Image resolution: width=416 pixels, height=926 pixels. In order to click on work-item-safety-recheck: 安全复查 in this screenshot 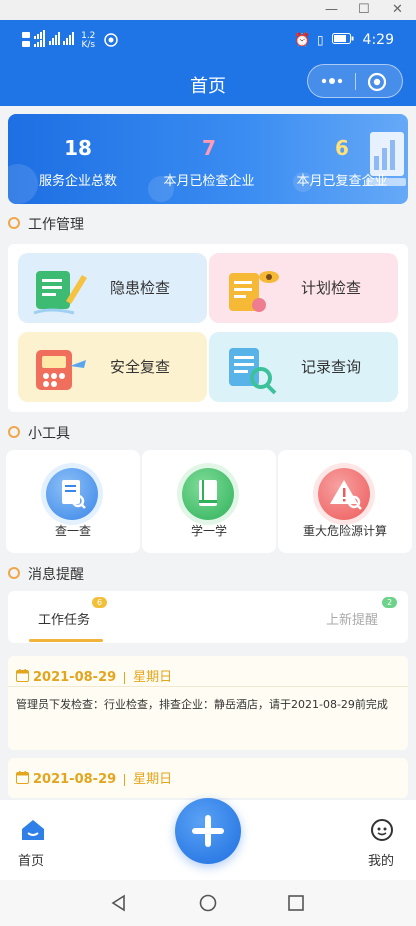, I will do `click(112, 367)`.